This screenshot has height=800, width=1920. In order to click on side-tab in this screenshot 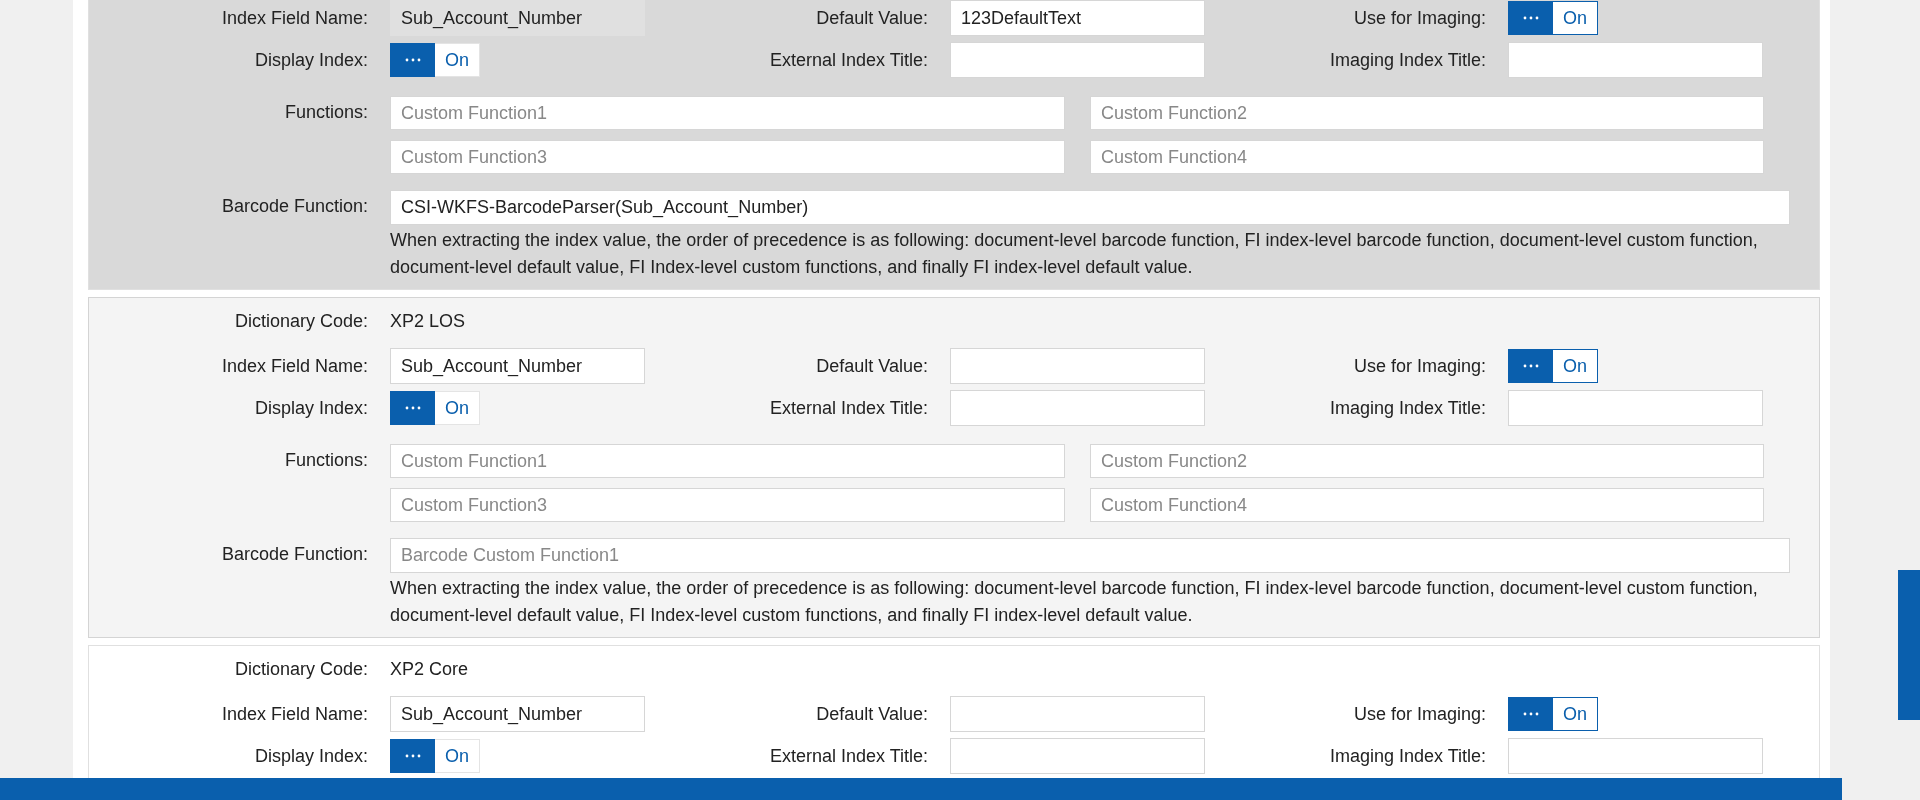, I will do `click(1909, 645)`.